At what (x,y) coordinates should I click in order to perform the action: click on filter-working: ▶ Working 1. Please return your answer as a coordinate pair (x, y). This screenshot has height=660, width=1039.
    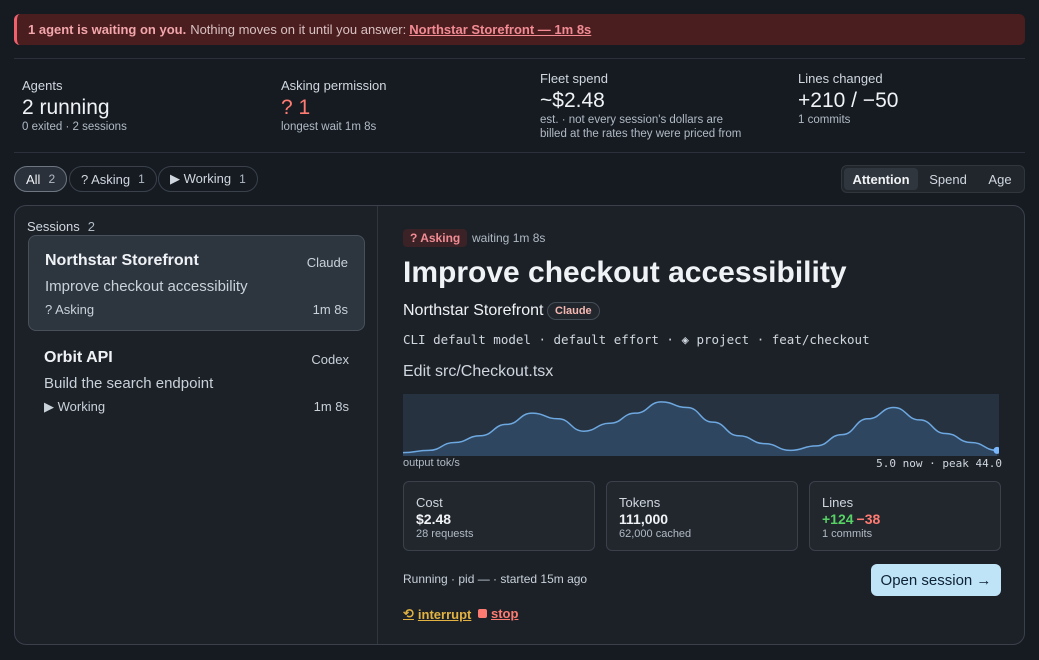
    Looking at the image, I should click on (208, 179).